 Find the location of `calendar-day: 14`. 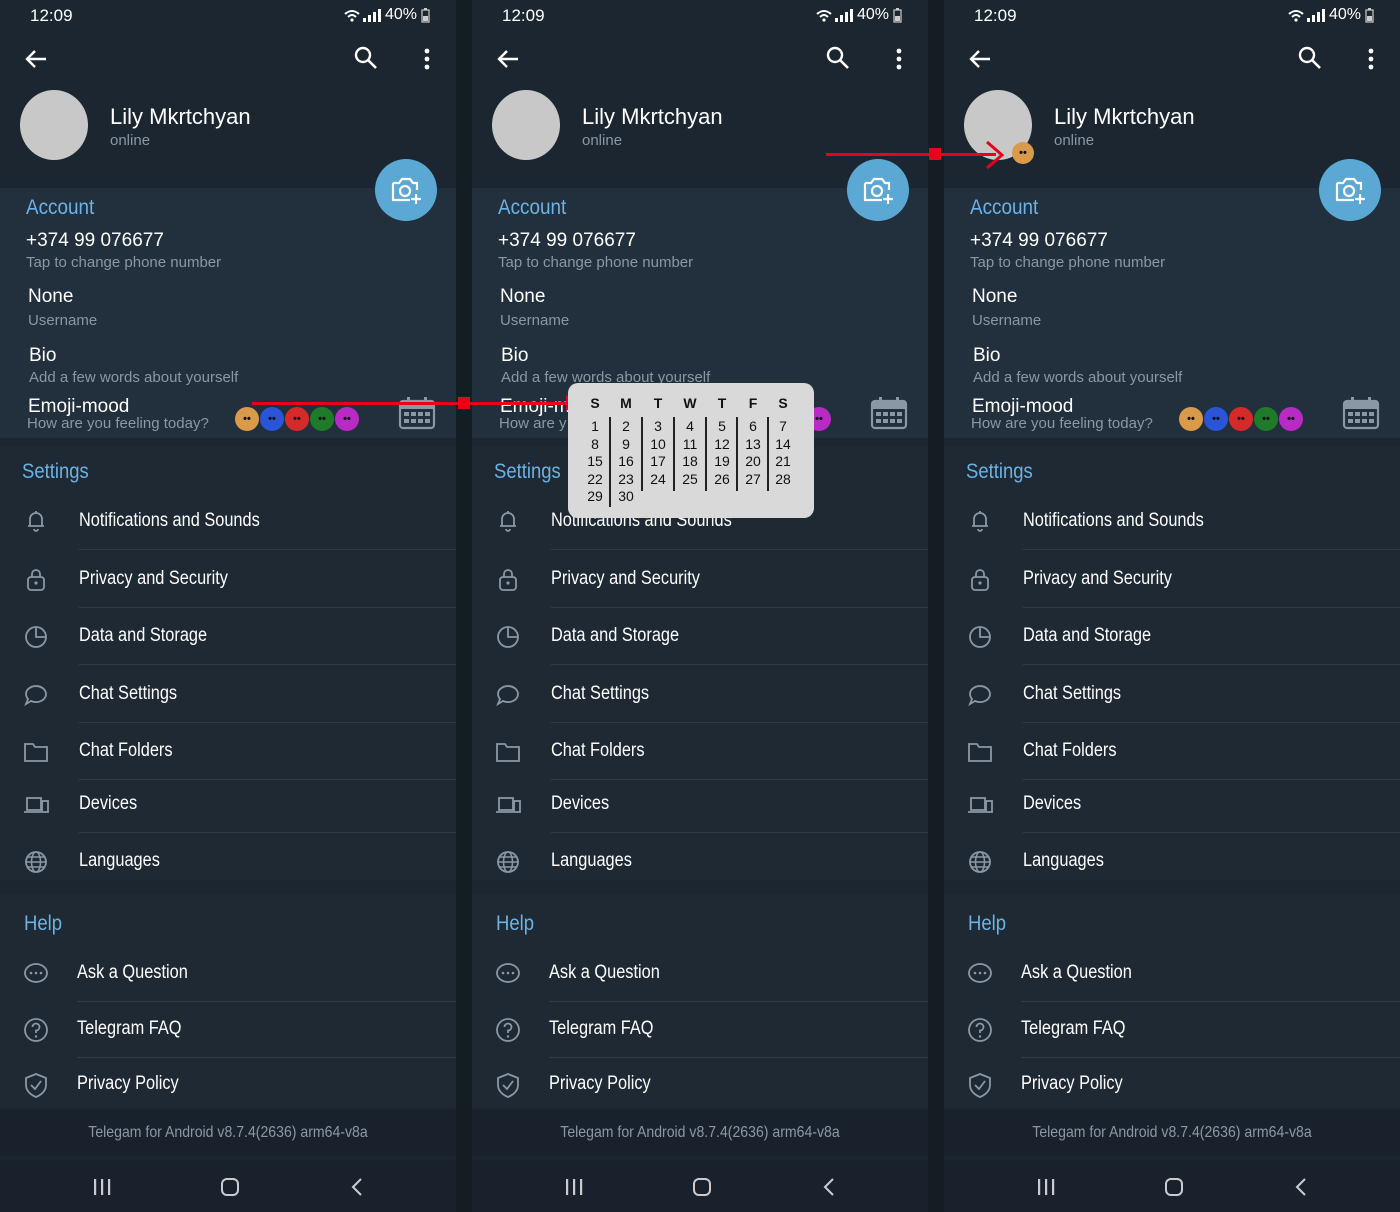

calendar-day: 14 is located at coordinates (783, 444).